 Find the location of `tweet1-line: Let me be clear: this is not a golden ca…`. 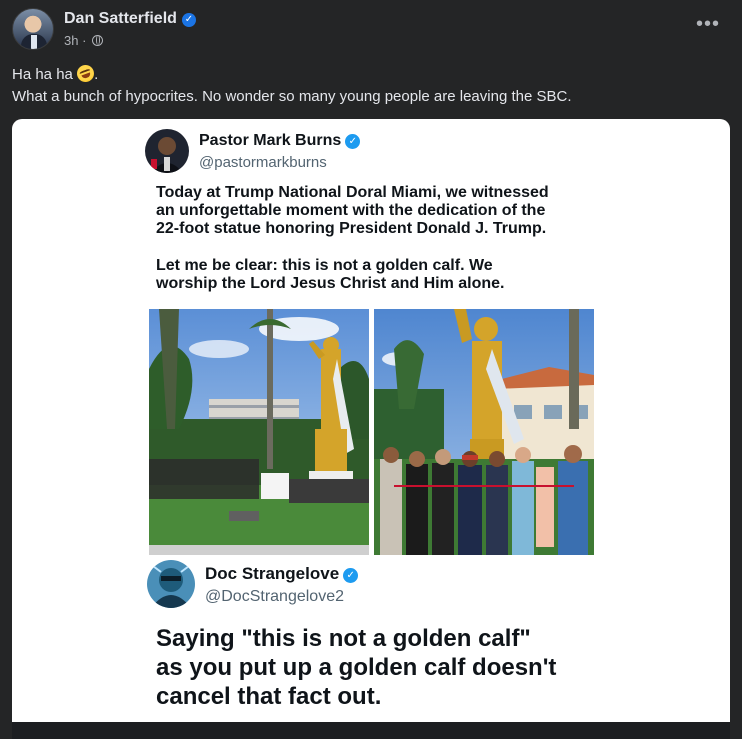

tweet1-line: Let me be clear: this is not a golden ca… is located at coordinates (324, 265).